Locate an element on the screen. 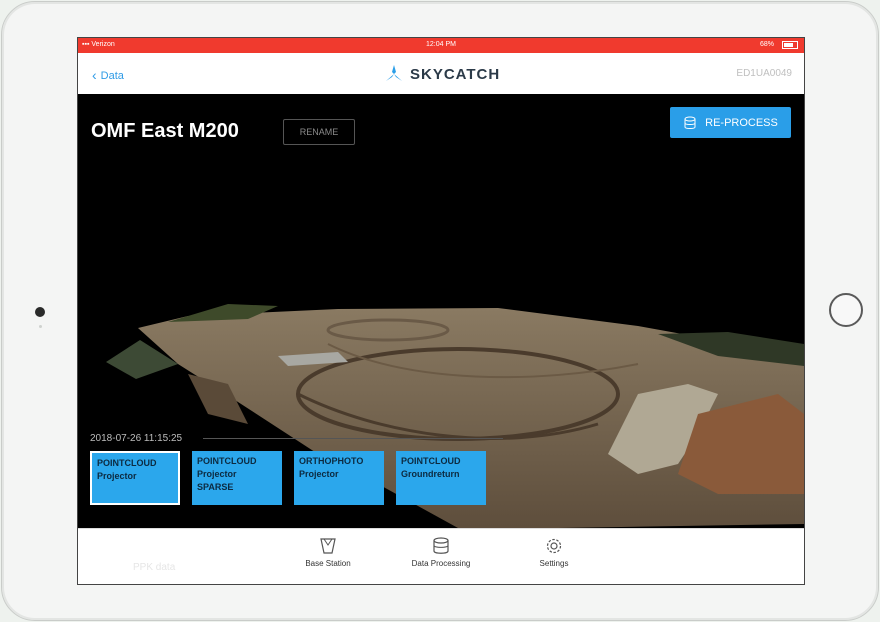 The width and height of the screenshot is (880, 622). tab-base-station: Base Station is located at coordinates (328, 552).